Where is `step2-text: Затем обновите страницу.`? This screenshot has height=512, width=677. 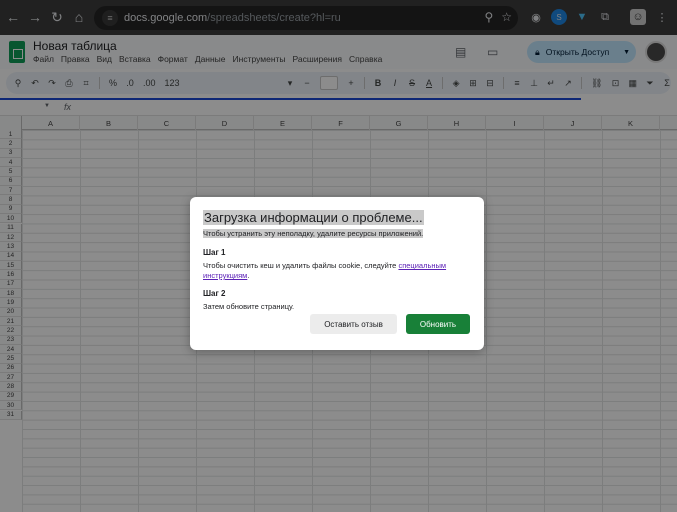
step2-text: Затем обновите страницу. is located at coordinates (249, 306).